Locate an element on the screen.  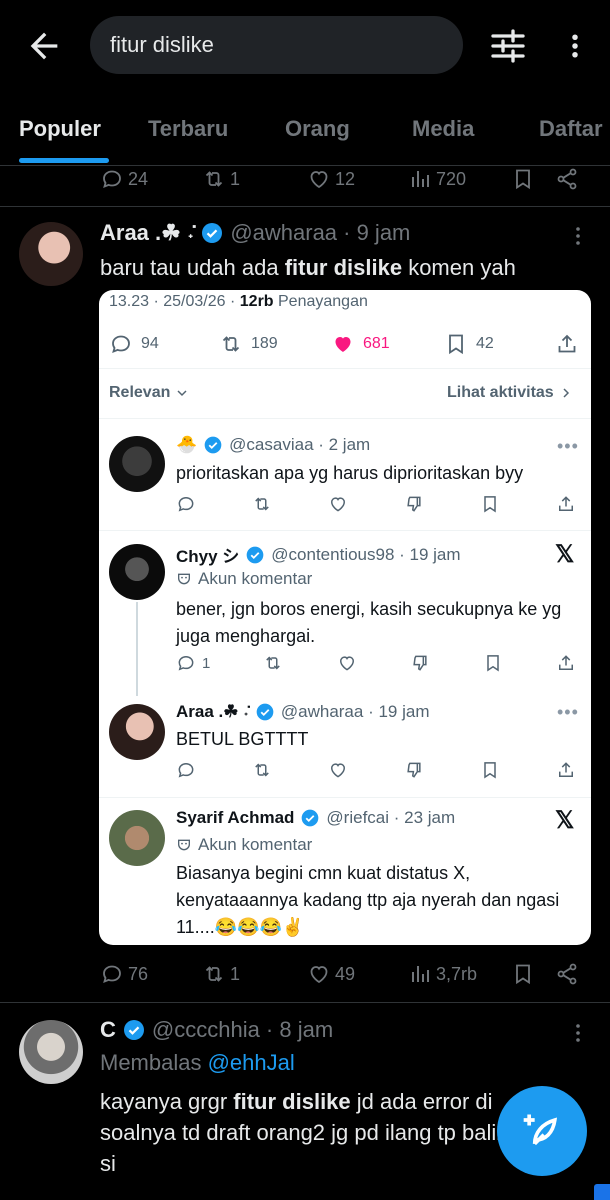
tweet-text-part: baru tau udah ada is located at coordinates (192, 267).